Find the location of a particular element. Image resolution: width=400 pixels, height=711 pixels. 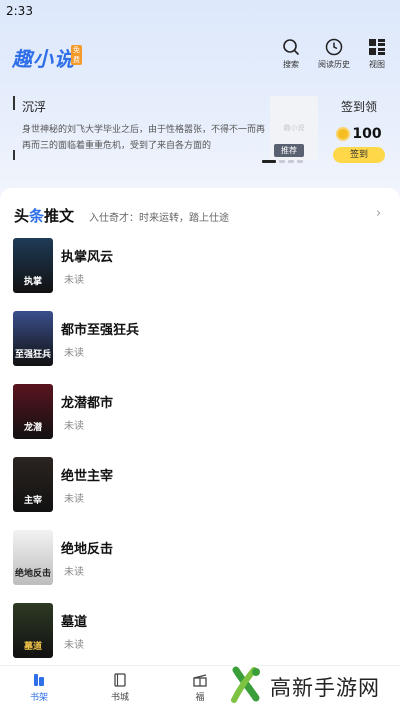

watermark-logo is located at coordinates (245, 685).